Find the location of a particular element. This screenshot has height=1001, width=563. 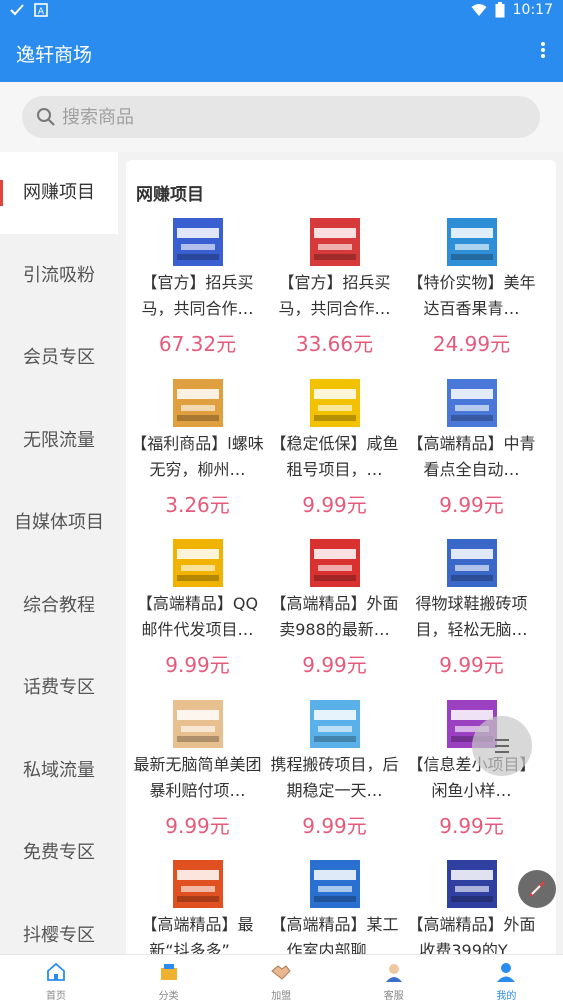

sidebar-item: 无限流量 is located at coordinates (59, 441).